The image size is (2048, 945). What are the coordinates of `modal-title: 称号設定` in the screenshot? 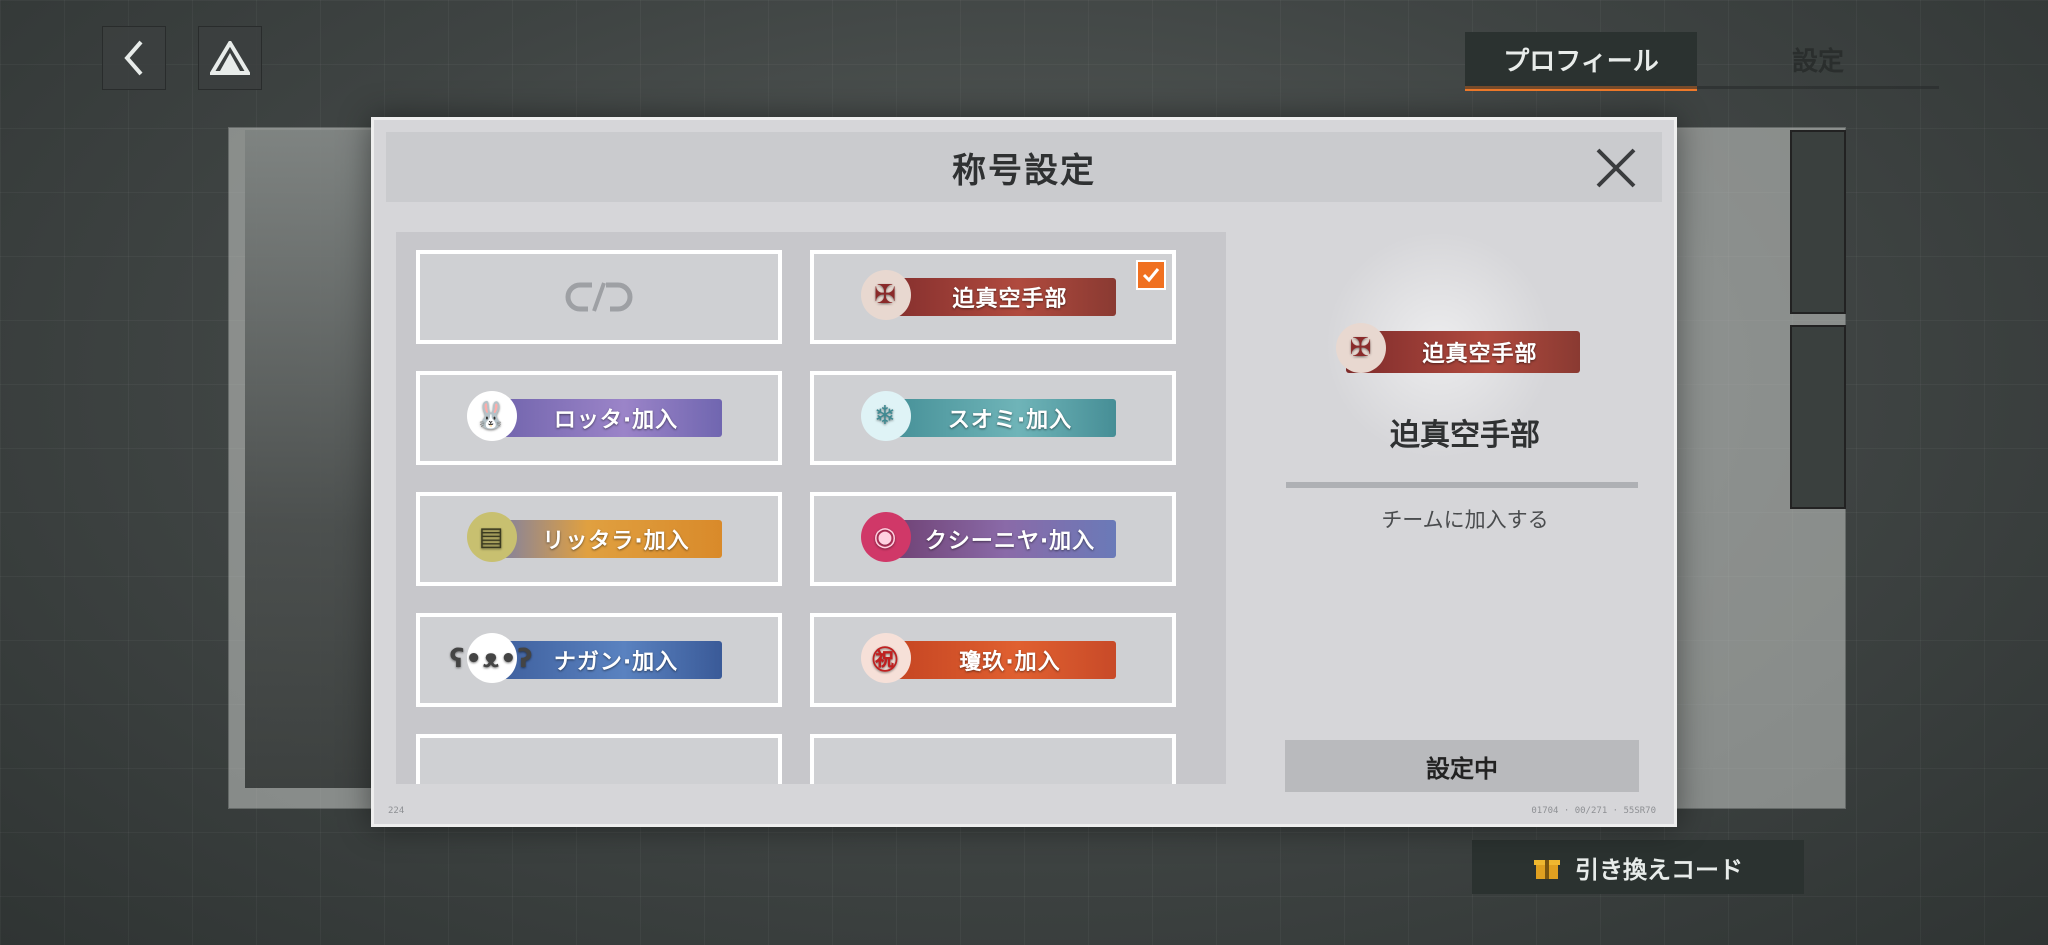 It's located at (1024, 170).